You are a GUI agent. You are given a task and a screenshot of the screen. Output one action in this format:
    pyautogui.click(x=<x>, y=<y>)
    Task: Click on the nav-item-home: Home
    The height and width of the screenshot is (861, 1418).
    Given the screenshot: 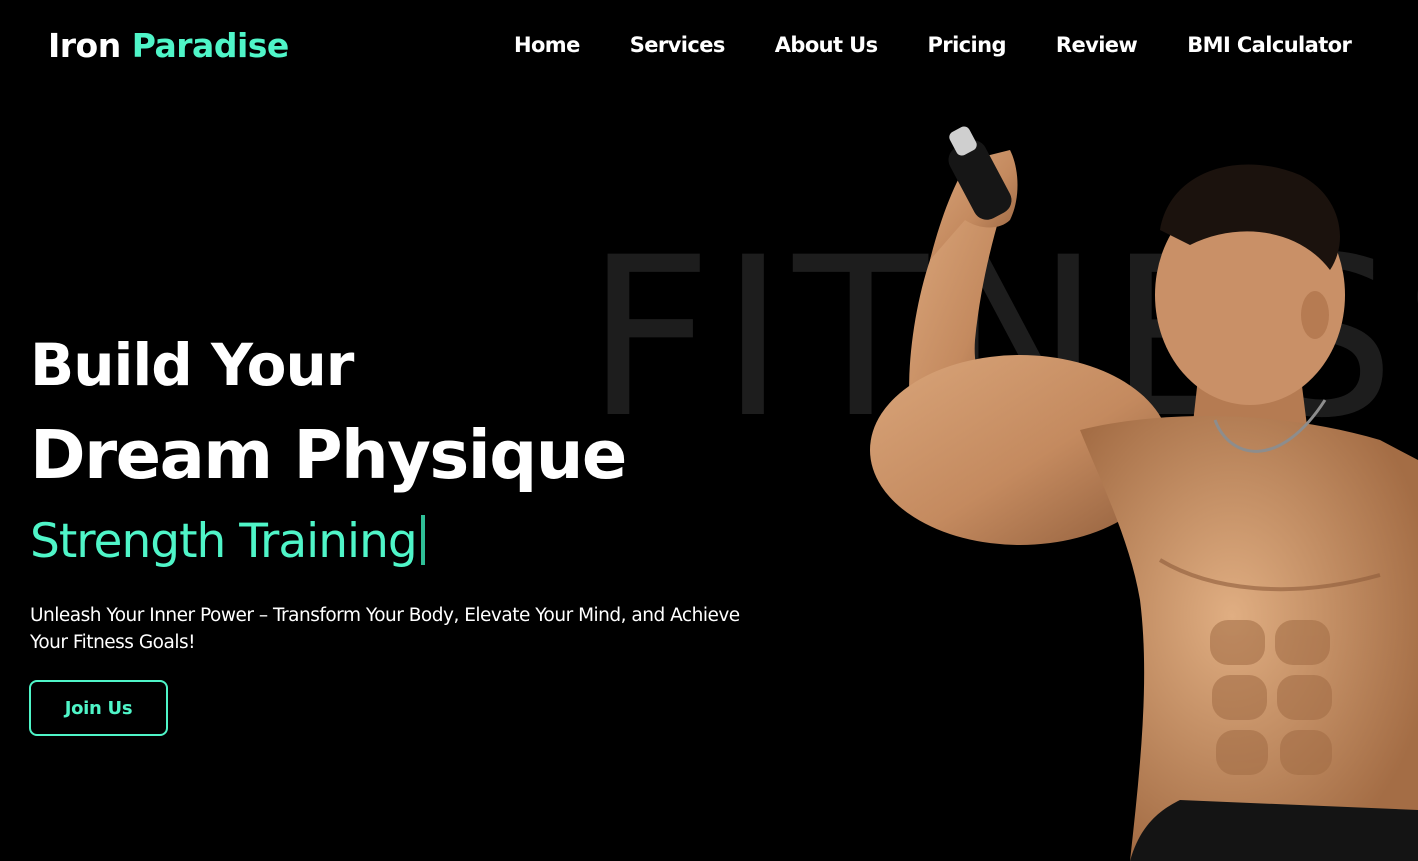 What is the action you would take?
    pyautogui.click(x=547, y=45)
    